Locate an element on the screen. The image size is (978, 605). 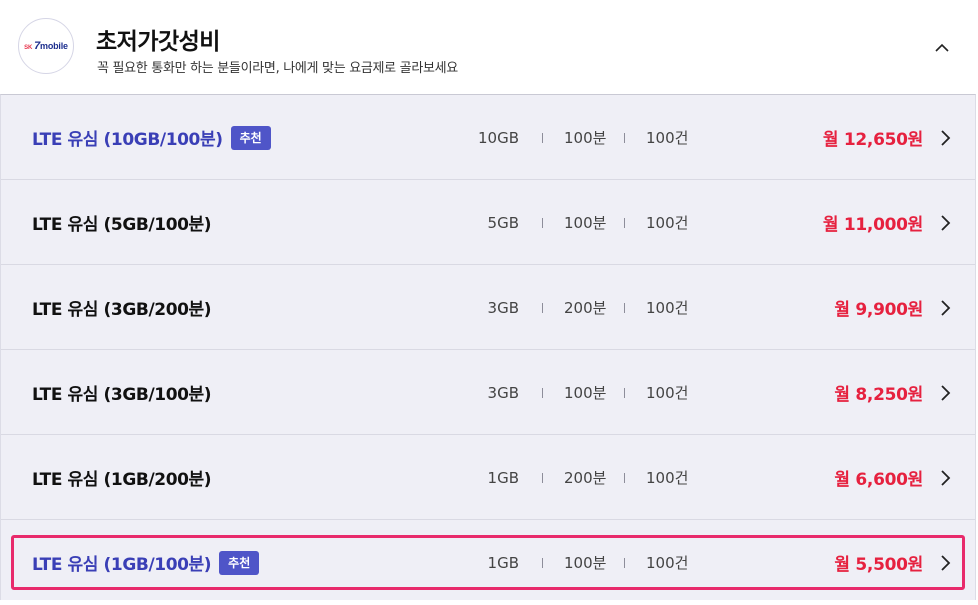
plan-price: 월 11,000원 is located at coordinates (872, 225).